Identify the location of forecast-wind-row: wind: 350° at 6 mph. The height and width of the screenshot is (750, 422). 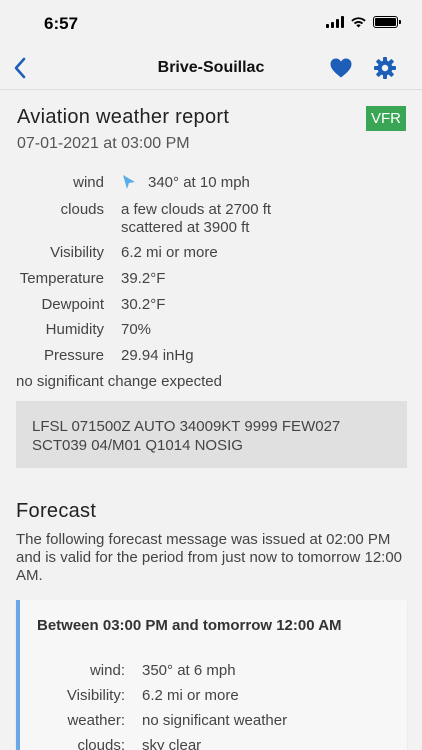
(210, 673).